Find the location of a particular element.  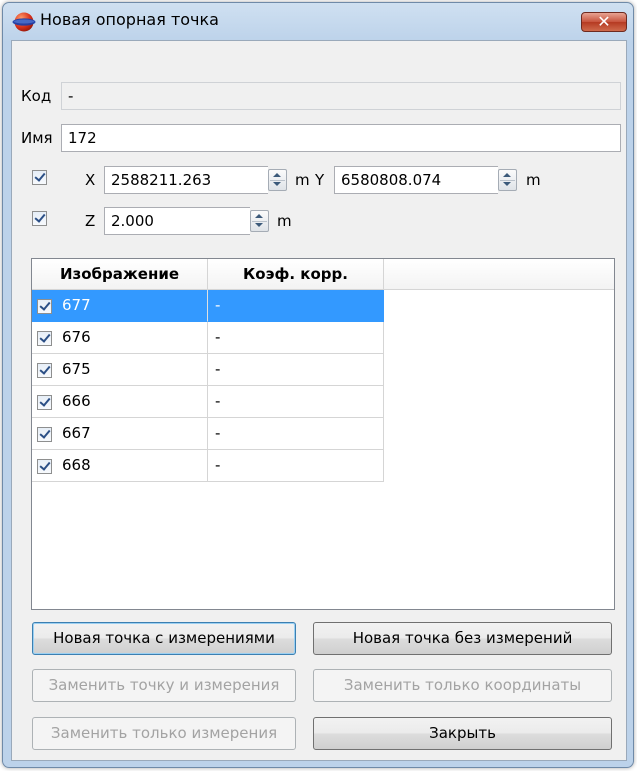

xy-enable-checkbox is located at coordinates (39, 177).